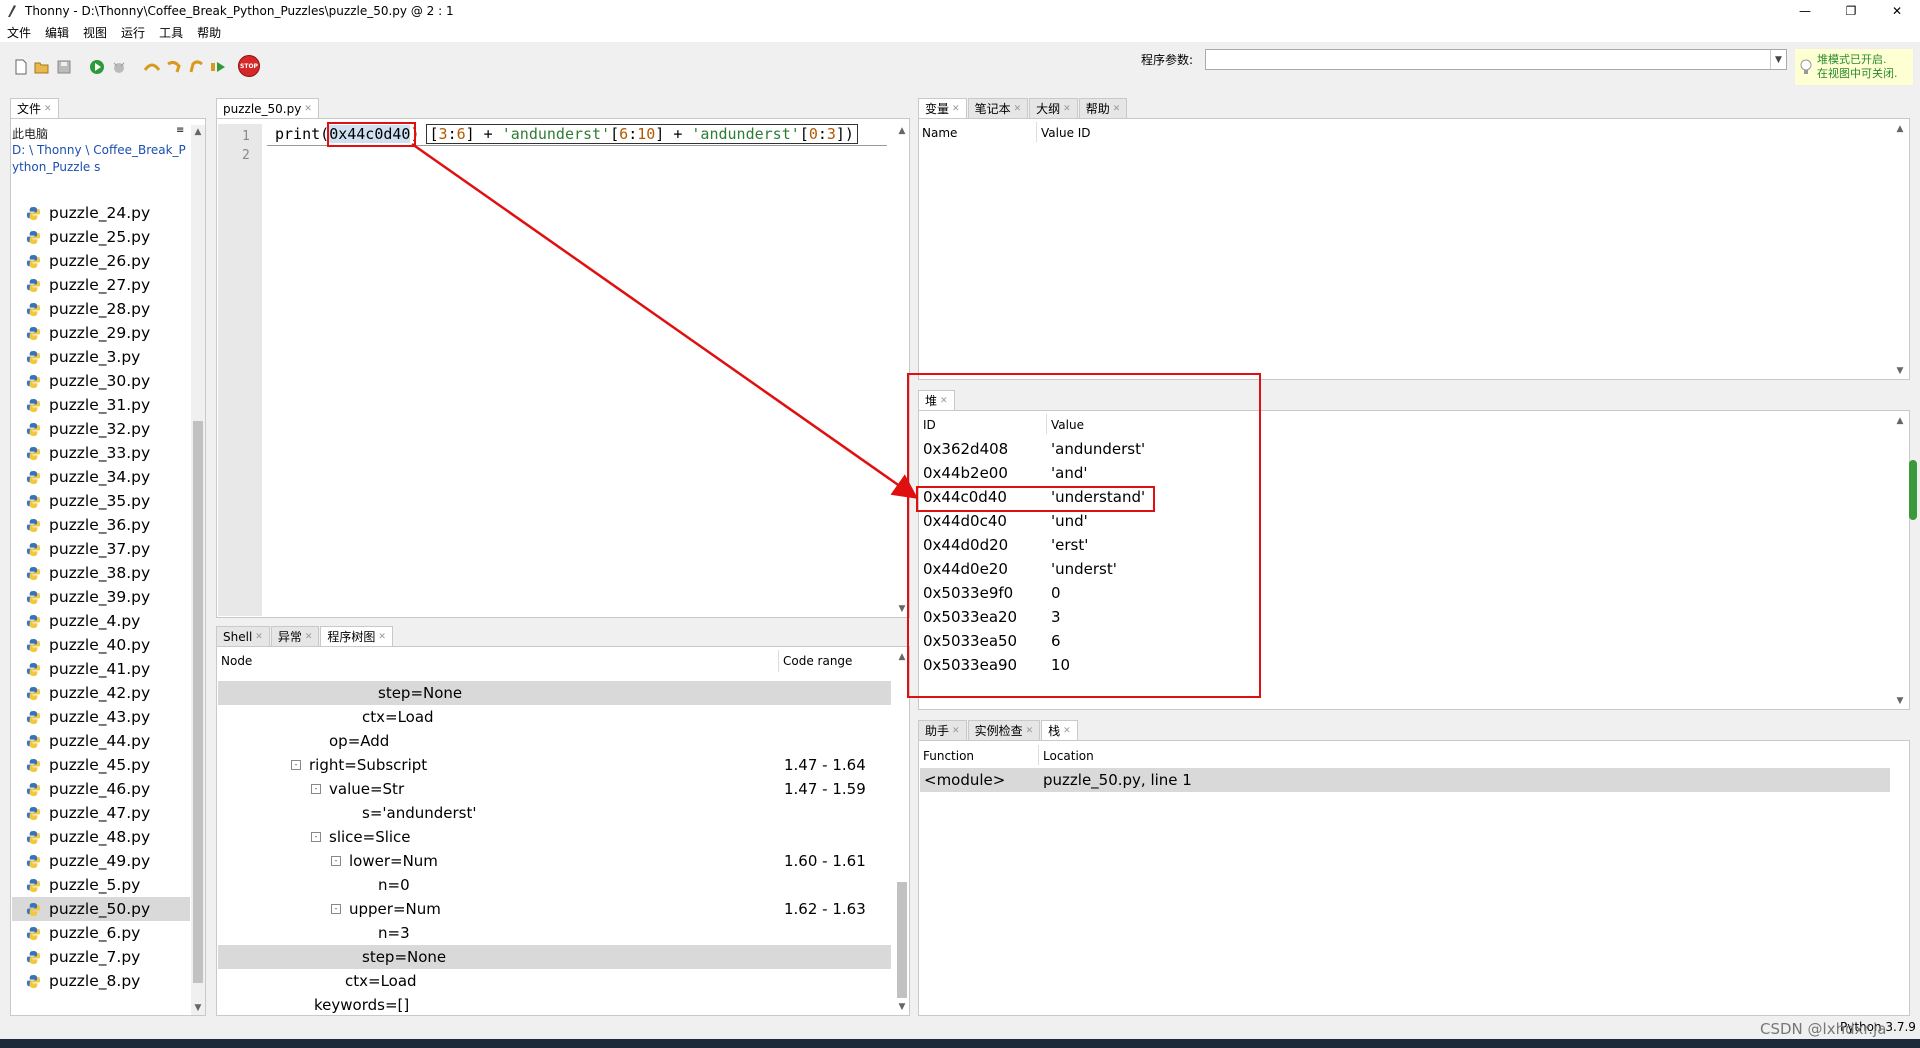  I want to click on tab-object-inspector: 实例检查 ✕, so click(1004, 730).